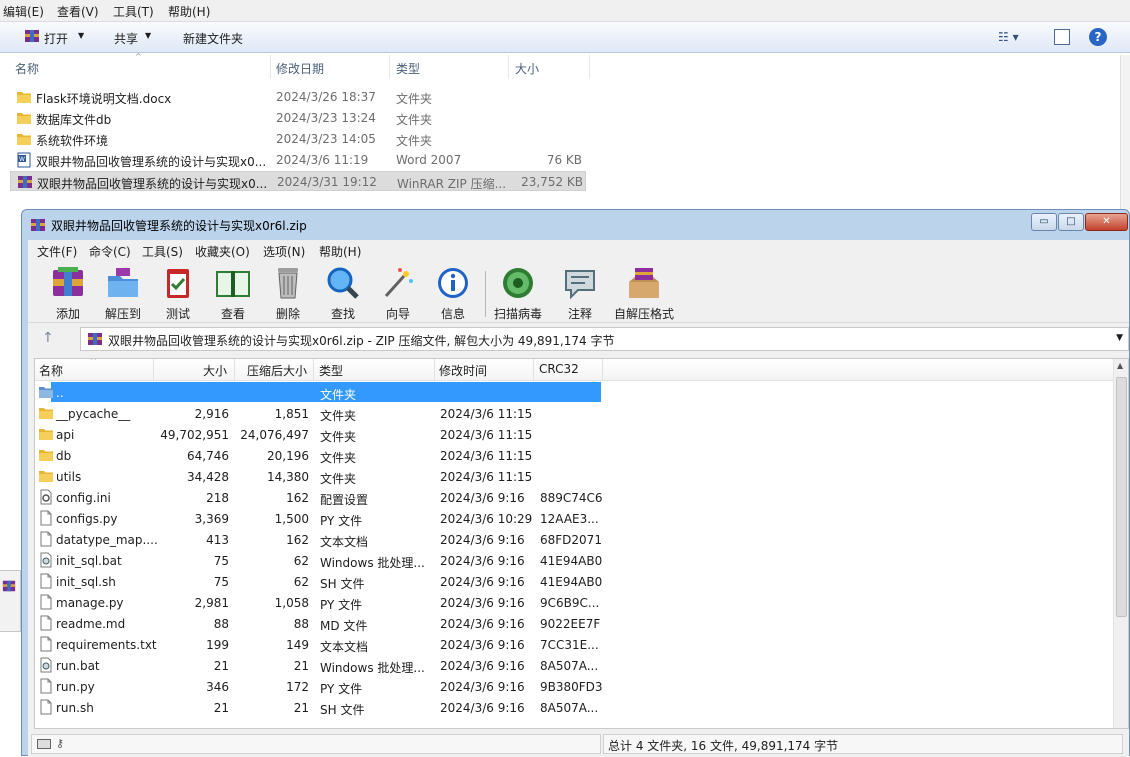 This screenshot has height=757, width=1130. I want to click on entry-packed-size: 1,851, so click(291, 414).